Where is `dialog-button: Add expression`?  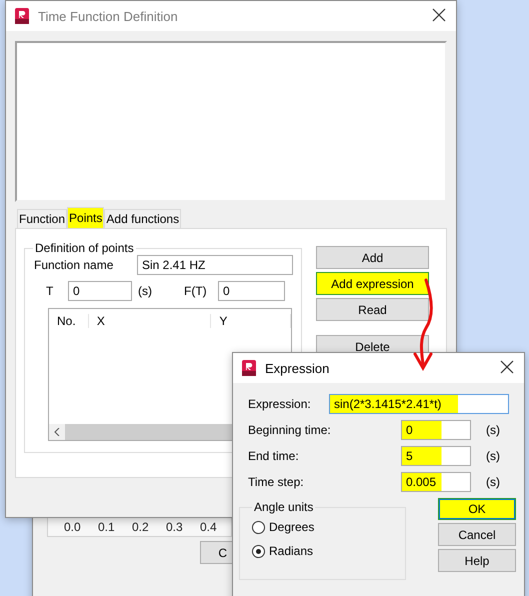 dialog-button: Add expression is located at coordinates (372, 283).